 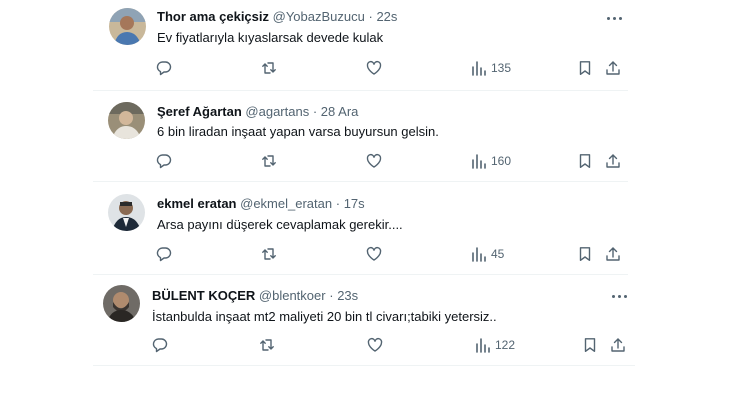 I want to click on views-count: 160, so click(x=501, y=161).